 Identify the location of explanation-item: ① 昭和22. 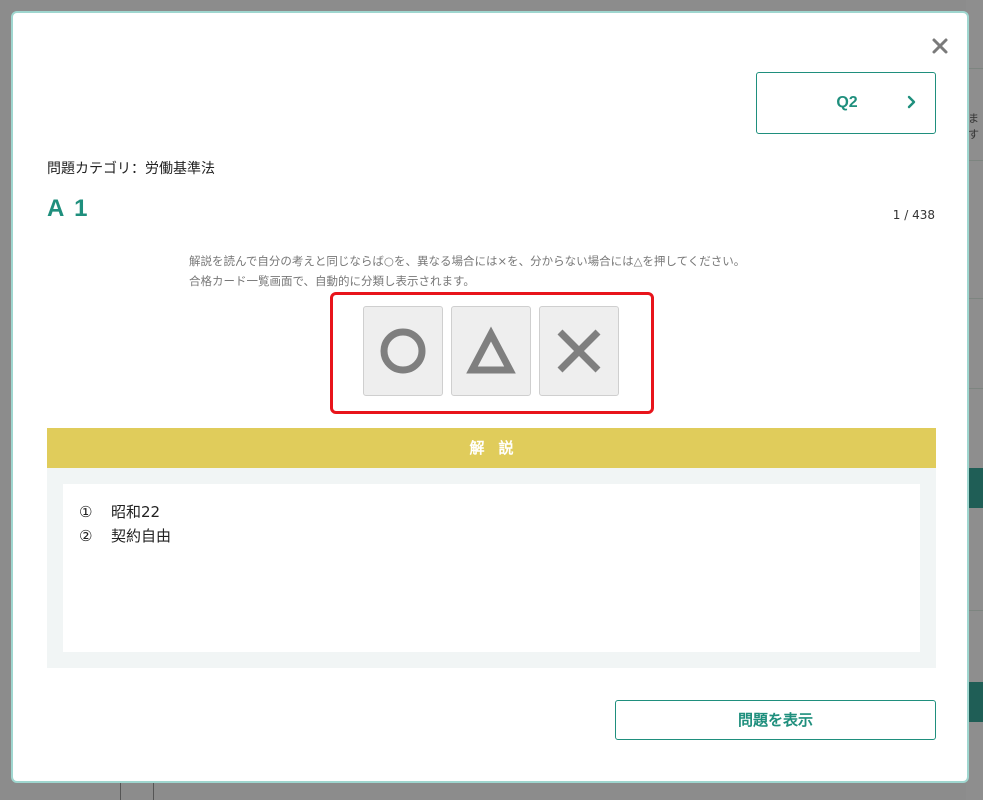
(119, 512).